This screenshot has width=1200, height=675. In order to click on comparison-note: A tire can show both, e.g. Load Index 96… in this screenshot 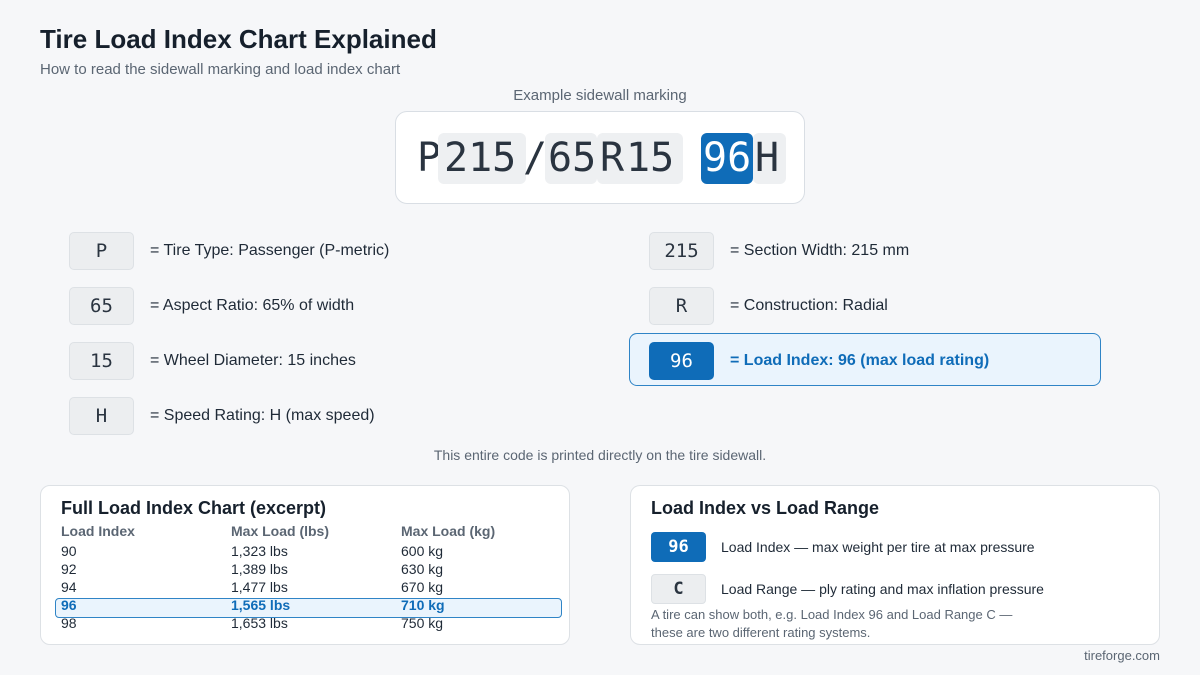, I will do `click(832, 614)`.